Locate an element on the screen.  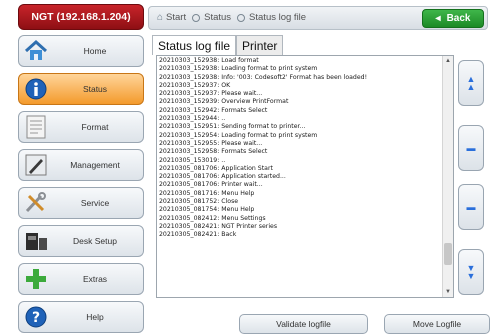
log-scrollbar: ▲ ▼ is located at coordinates (447, 176).